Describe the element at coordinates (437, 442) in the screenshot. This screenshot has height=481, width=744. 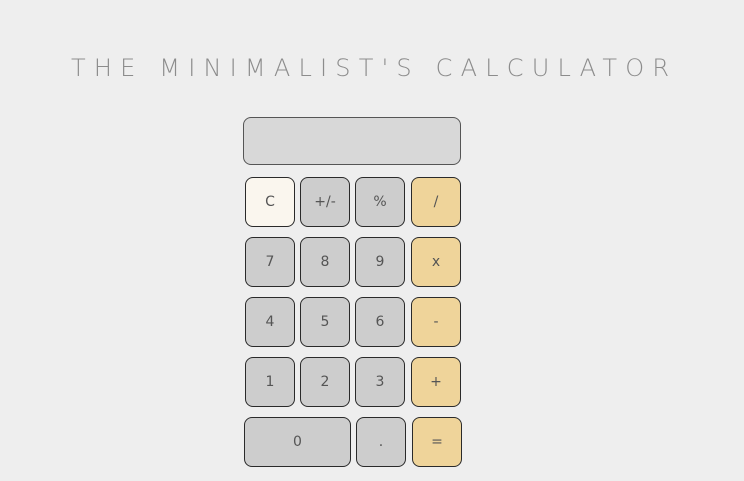
I see `equals-button: =` at that location.